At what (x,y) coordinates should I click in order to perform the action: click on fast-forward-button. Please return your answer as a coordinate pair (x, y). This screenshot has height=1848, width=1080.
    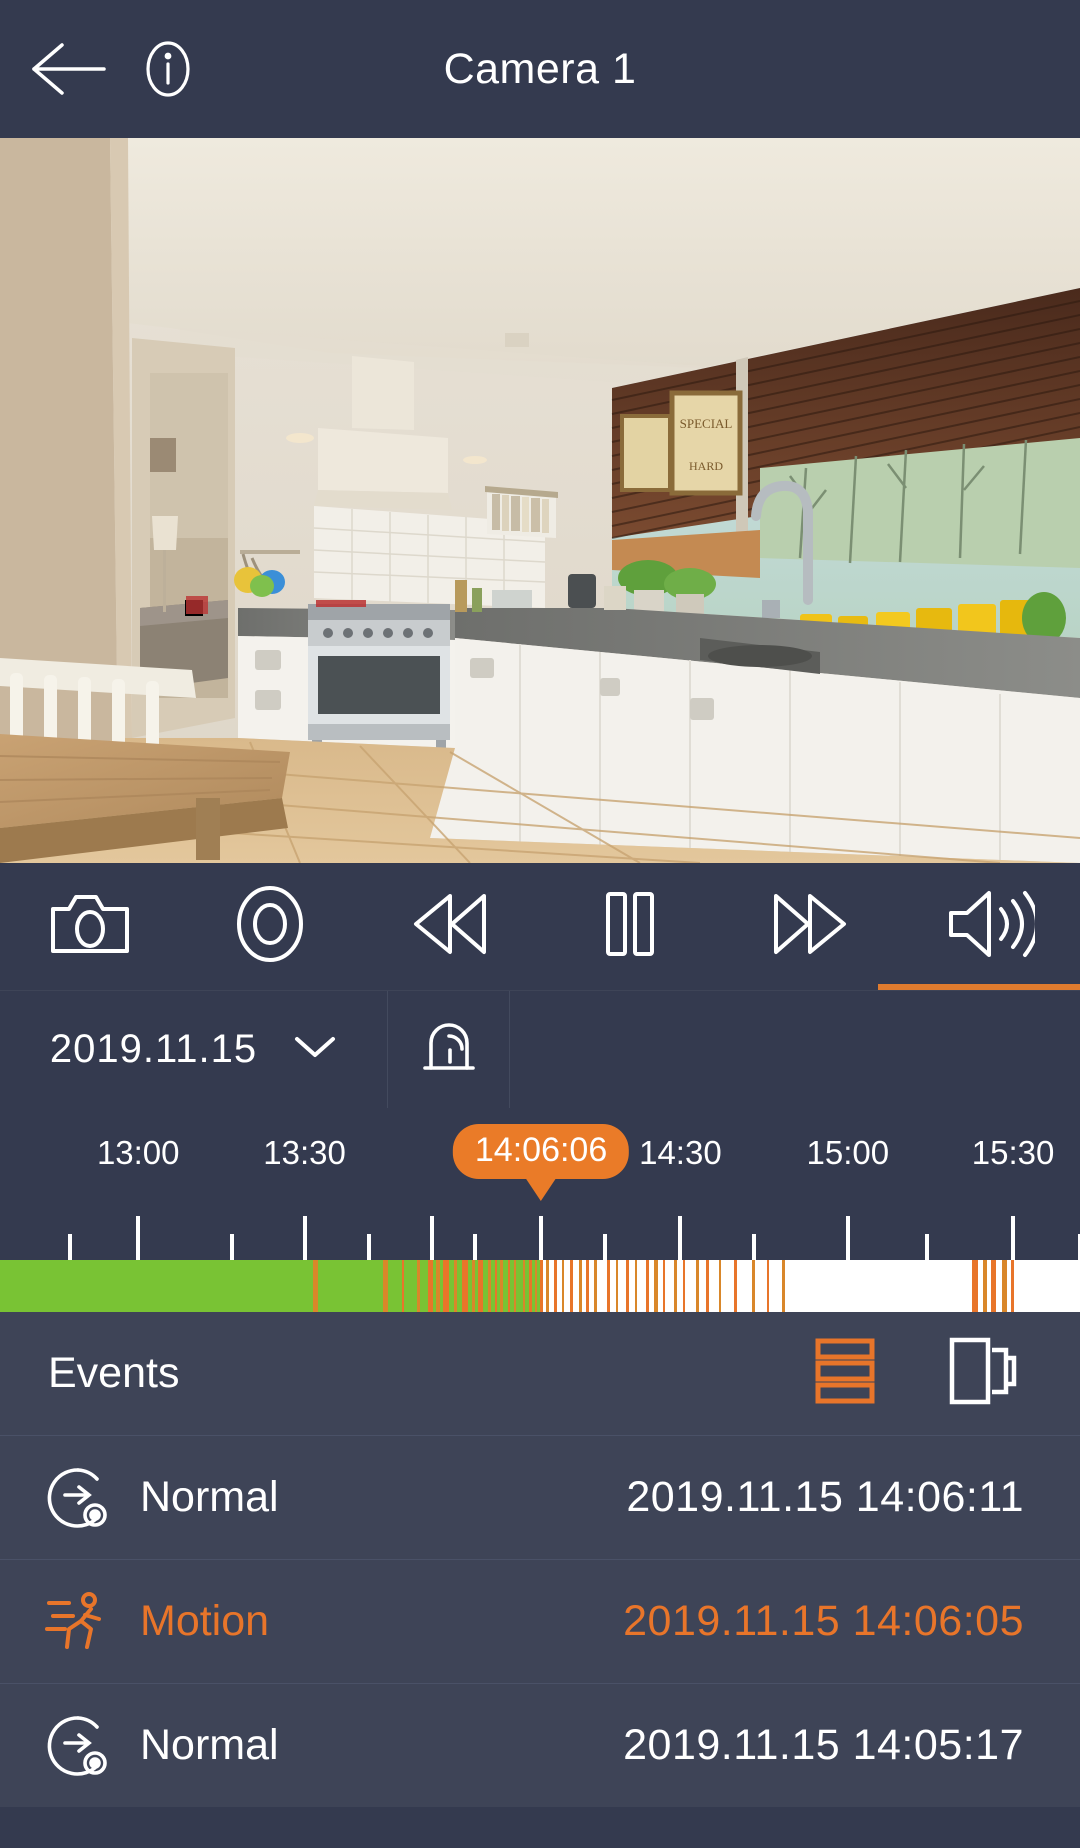
    Looking at the image, I should click on (810, 926).